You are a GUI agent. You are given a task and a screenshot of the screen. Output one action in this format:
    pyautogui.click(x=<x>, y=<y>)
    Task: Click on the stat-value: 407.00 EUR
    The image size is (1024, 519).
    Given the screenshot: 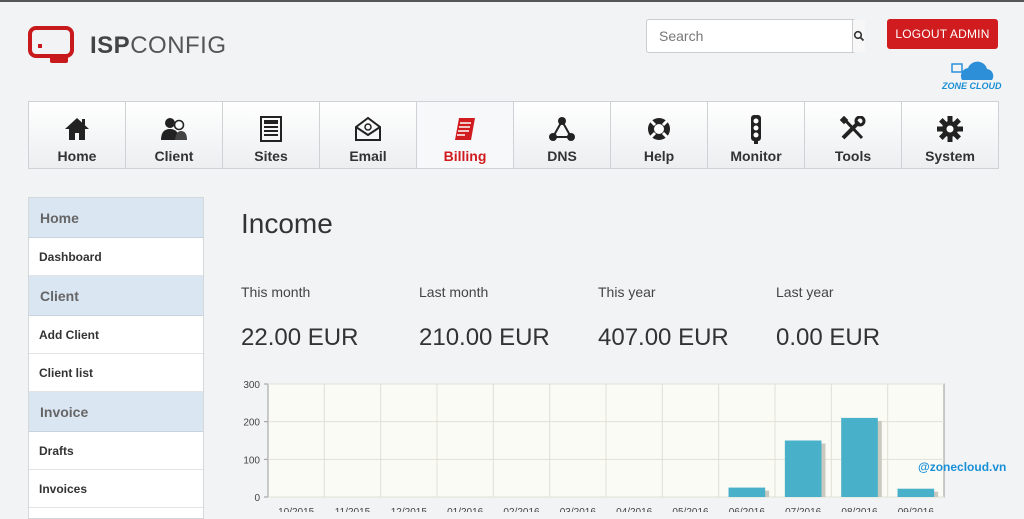 What is the action you would take?
    pyautogui.click(x=663, y=337)
    